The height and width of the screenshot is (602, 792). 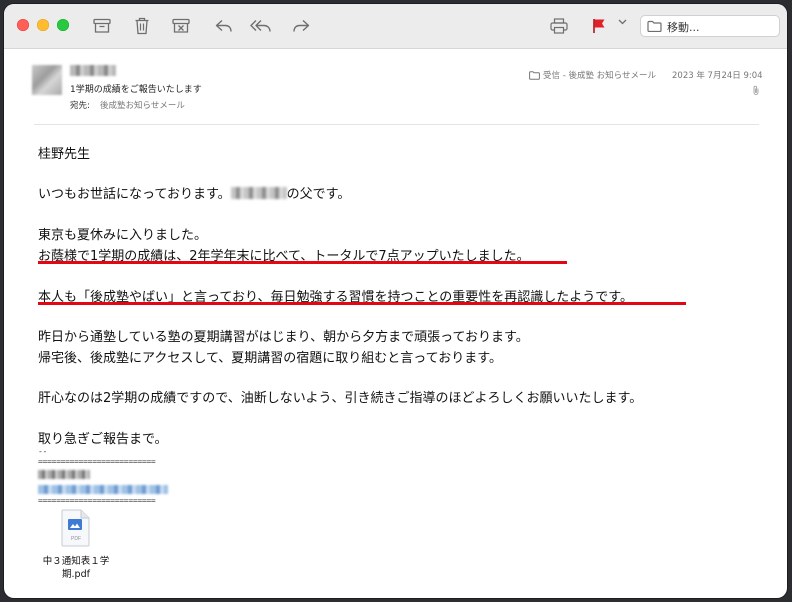 What do you see at coordinates (136, 90) in the screenshot?
I see `message-subject: 1学期の成績をご報告いたします` at bounding box center [136, 90].